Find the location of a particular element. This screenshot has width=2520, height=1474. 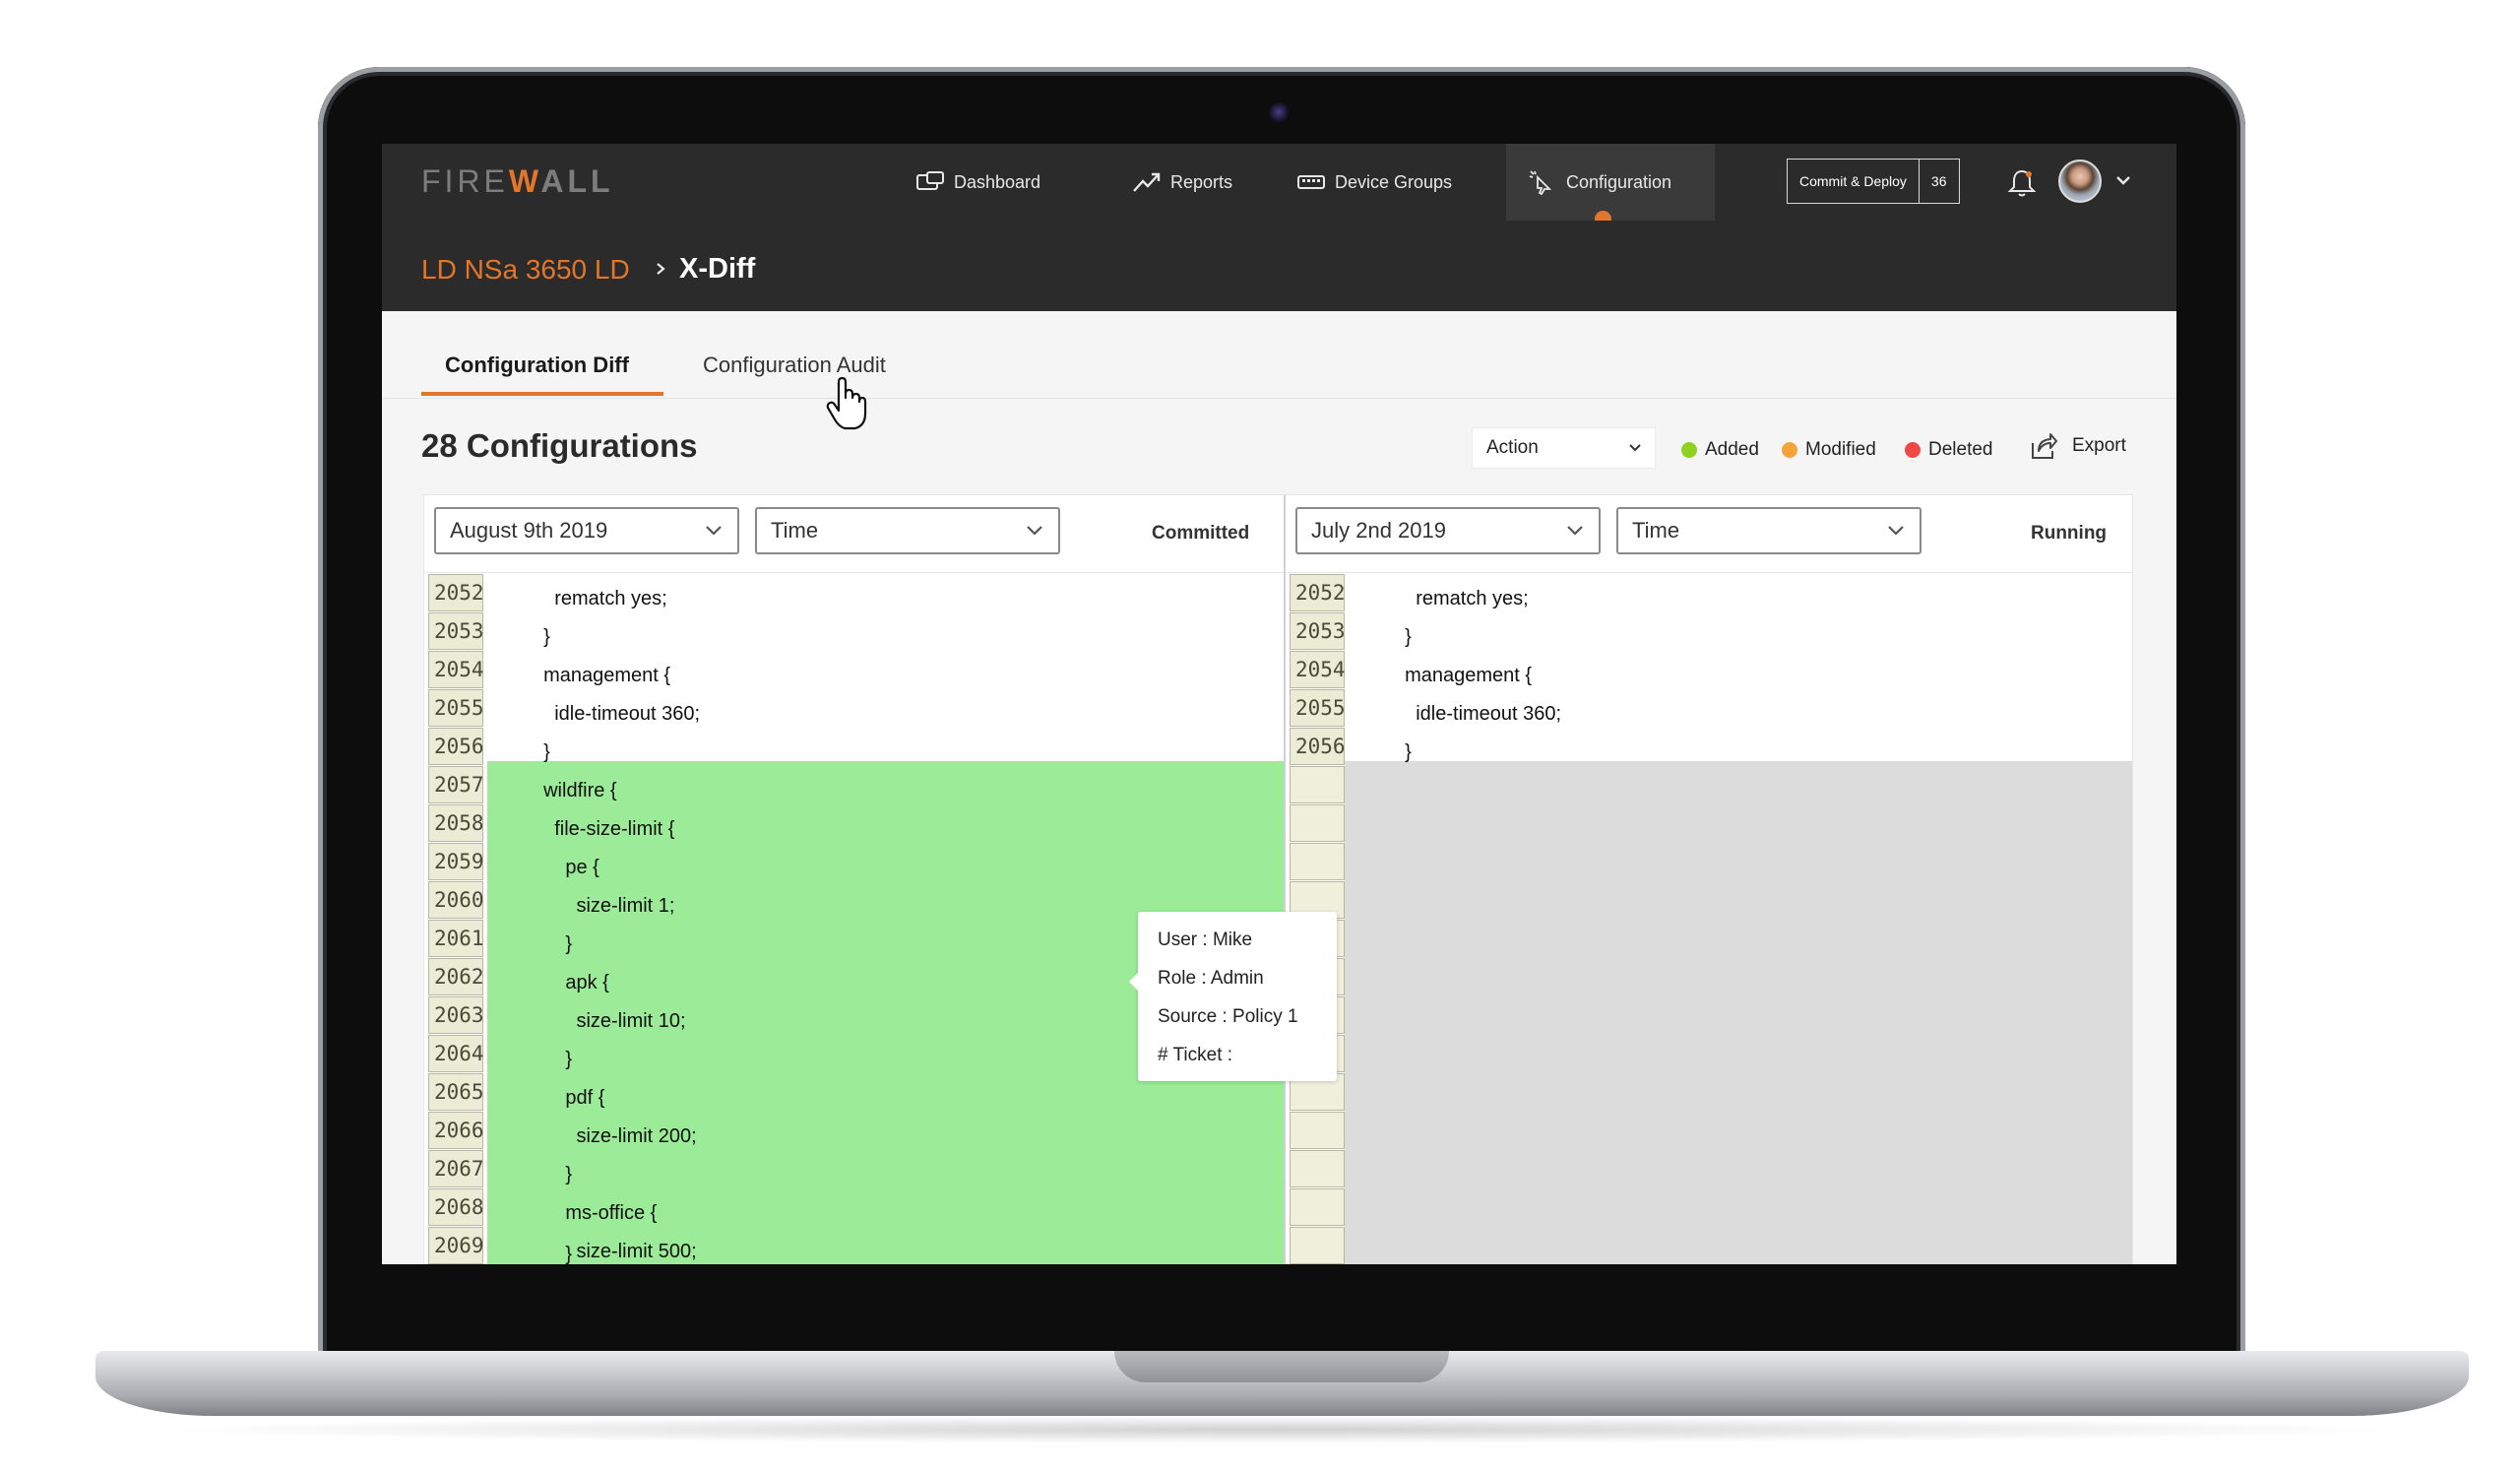

tooltip-source: Source : Policy 1 is located at coordinates (1228, 1017).